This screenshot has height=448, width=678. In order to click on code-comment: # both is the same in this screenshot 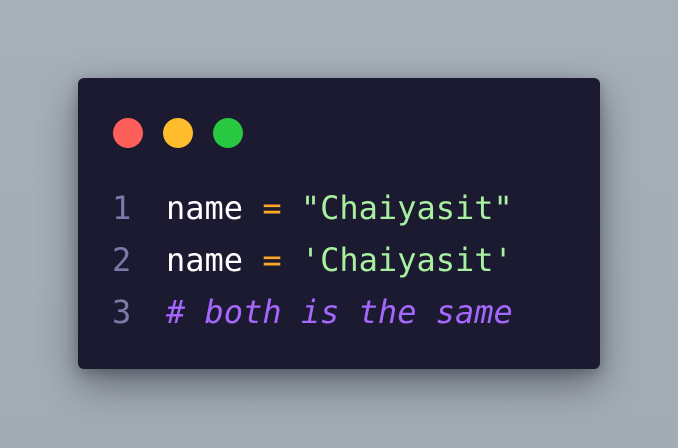, I will do `click(339, 312)`.